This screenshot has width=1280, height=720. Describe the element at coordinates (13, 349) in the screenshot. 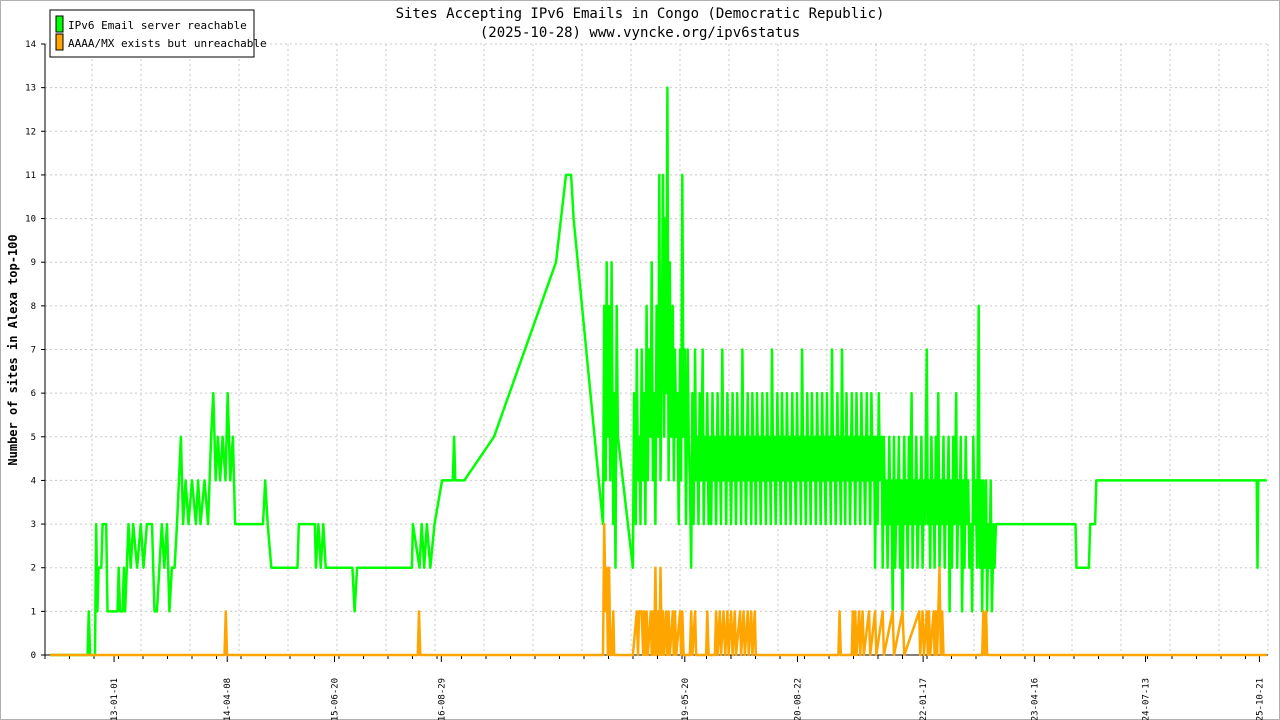

I see `y-axis-label: Number of sites in Alexa top-100` at that location.